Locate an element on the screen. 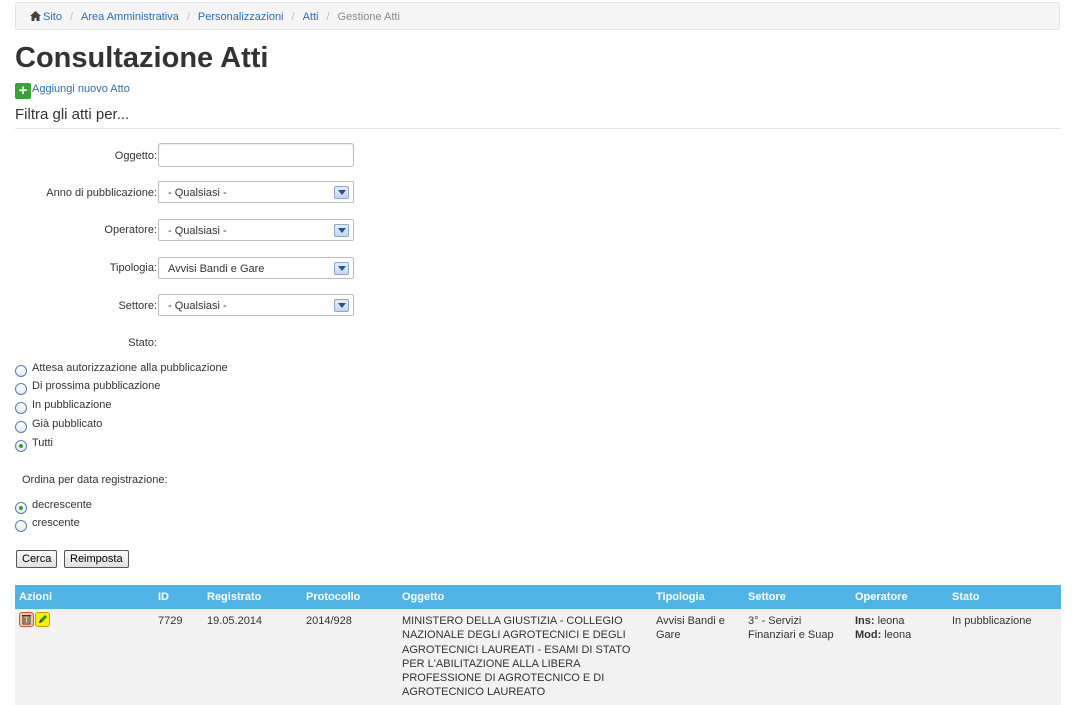 This screenshot has height=705, width=1083. add-icon: + is located at coordinates (23, 91).